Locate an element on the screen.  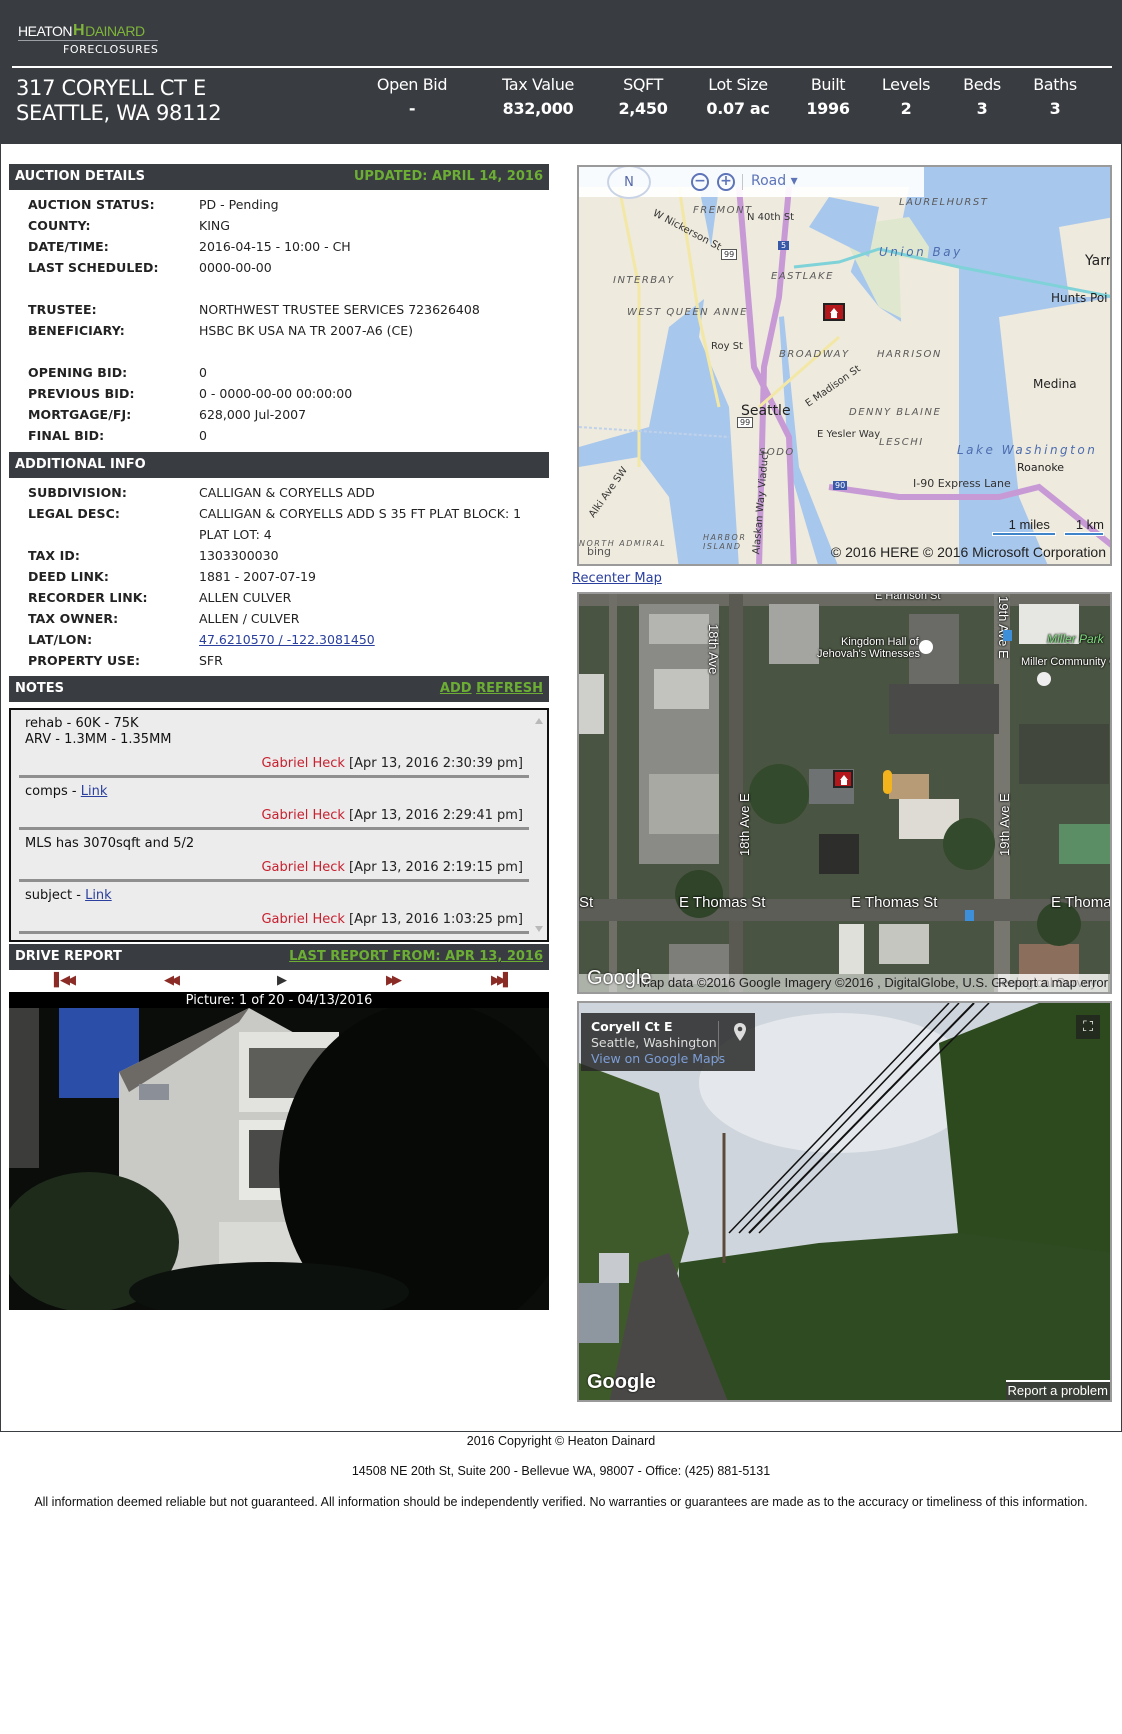
refresh-notes-link: REFRESH is located at coordinates (509, 688).